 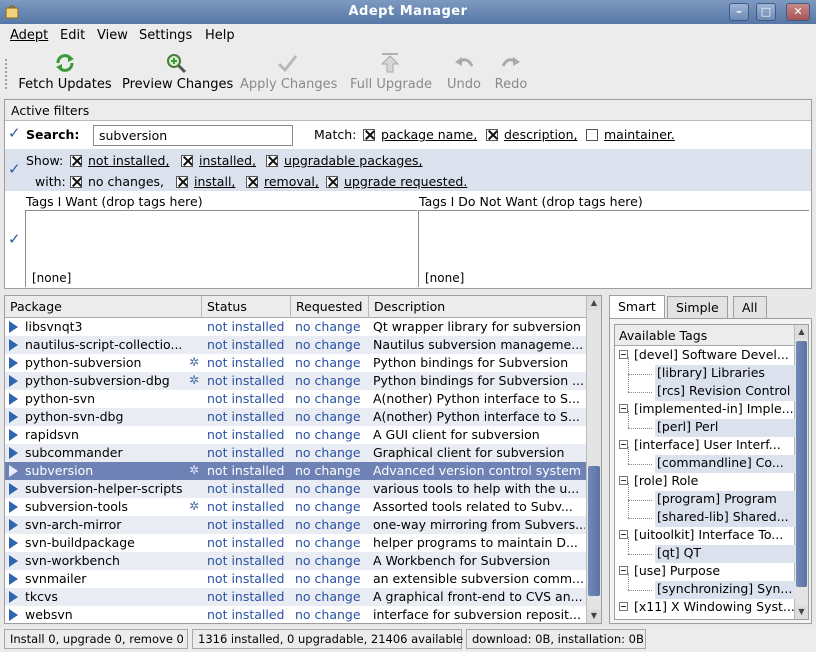 What do you see at coordinates (119, 160) in the screenshot?
I see `show-not-installed-checkbox: not installed,` at bounding box center [119, 160].